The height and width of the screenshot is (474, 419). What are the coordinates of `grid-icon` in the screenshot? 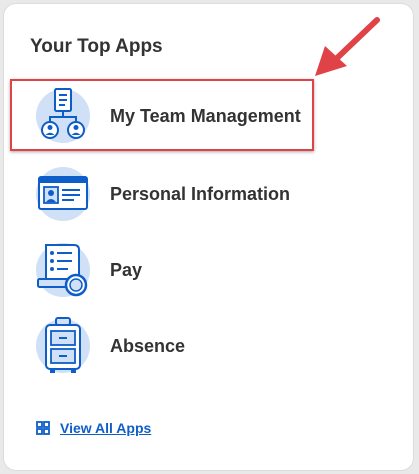 It's located at (43, 428).